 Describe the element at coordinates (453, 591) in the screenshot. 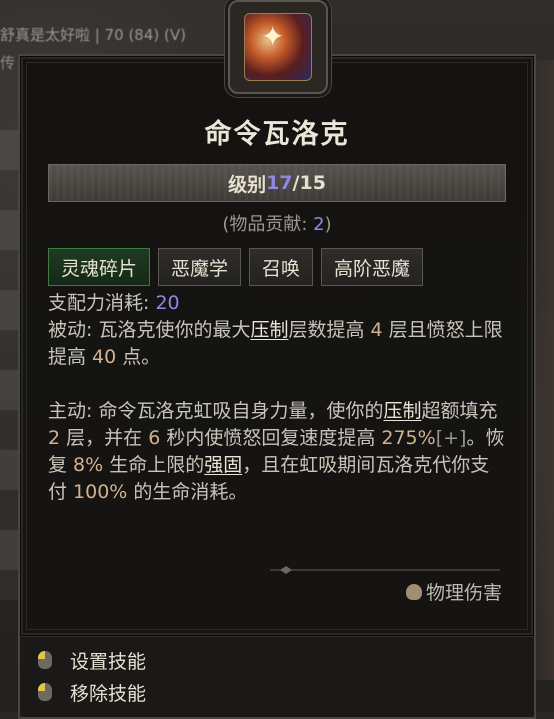

I see `damage-type: 物理伤害` at that location.